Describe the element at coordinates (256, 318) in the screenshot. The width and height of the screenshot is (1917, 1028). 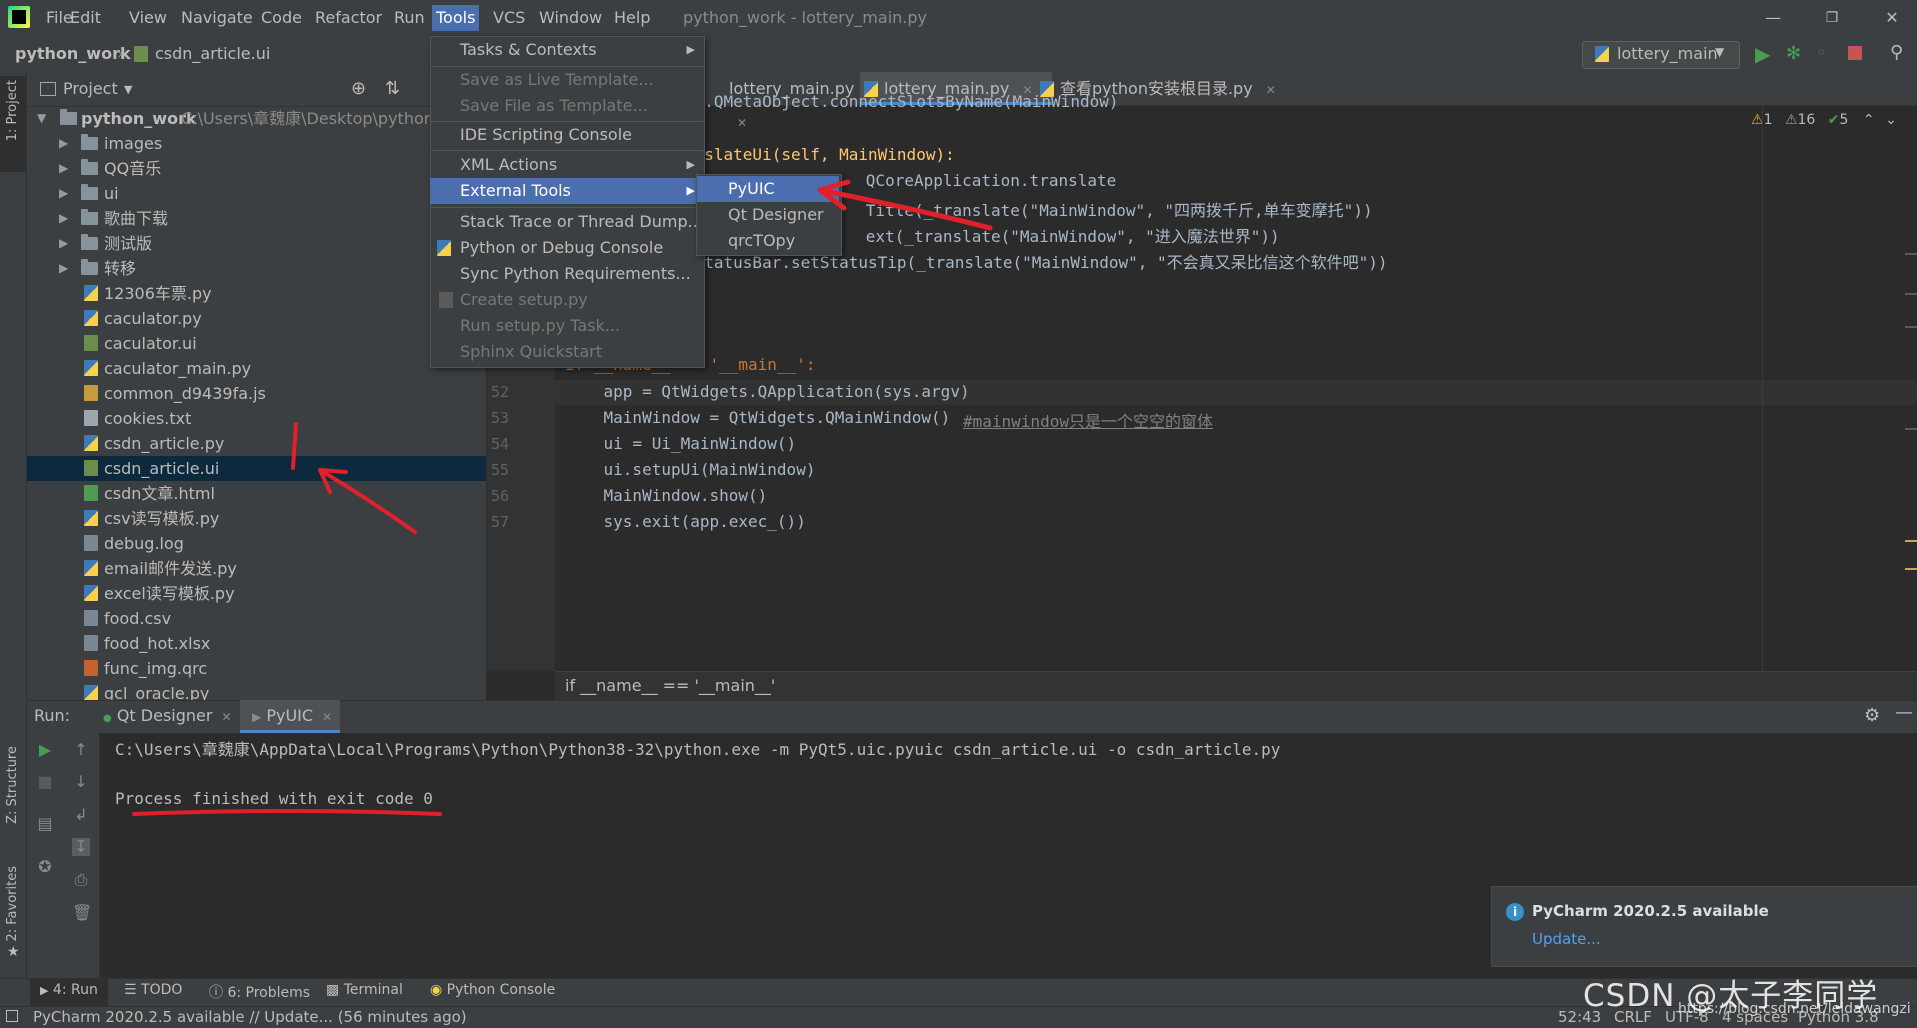
I see `tree-file: caculator.py` at that location.